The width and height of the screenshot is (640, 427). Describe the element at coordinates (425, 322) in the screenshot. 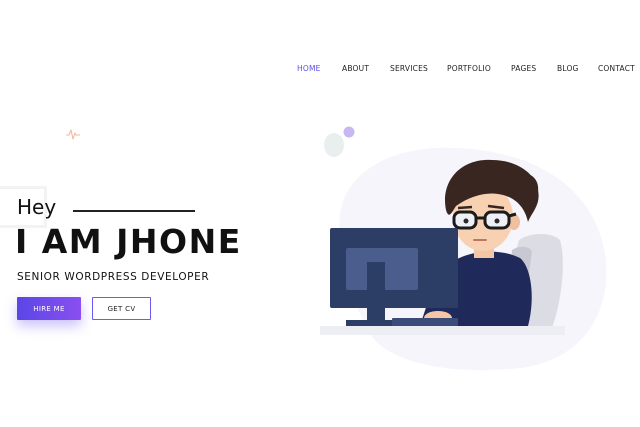

I see `keyboard` at that location.